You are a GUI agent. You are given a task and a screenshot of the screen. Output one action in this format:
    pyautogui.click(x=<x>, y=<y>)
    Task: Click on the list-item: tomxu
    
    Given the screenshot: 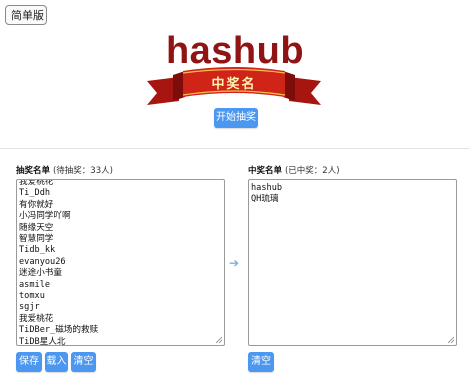 What is the action you would take?
    pyautogui.click(x=32, y=296)
    